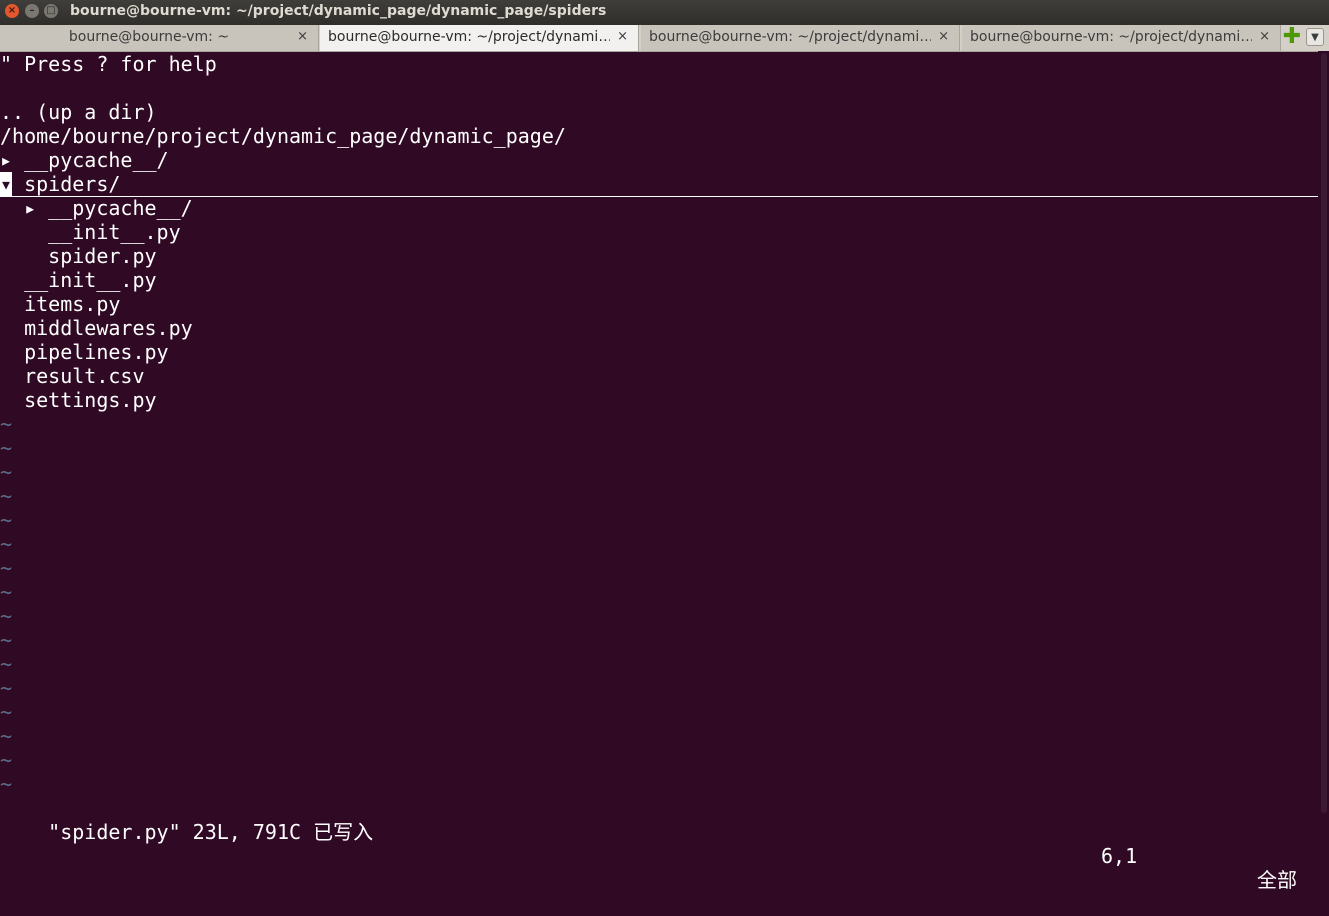  I want to click on tree-entry-init: __init__.py, so click(78, 280).